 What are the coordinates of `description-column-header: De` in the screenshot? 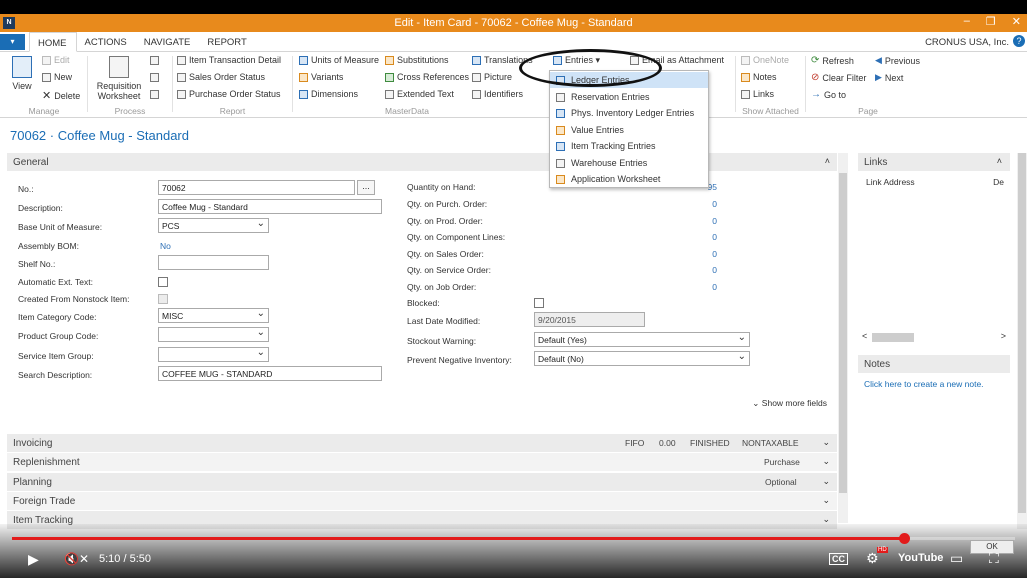 It's located at (998, 182).